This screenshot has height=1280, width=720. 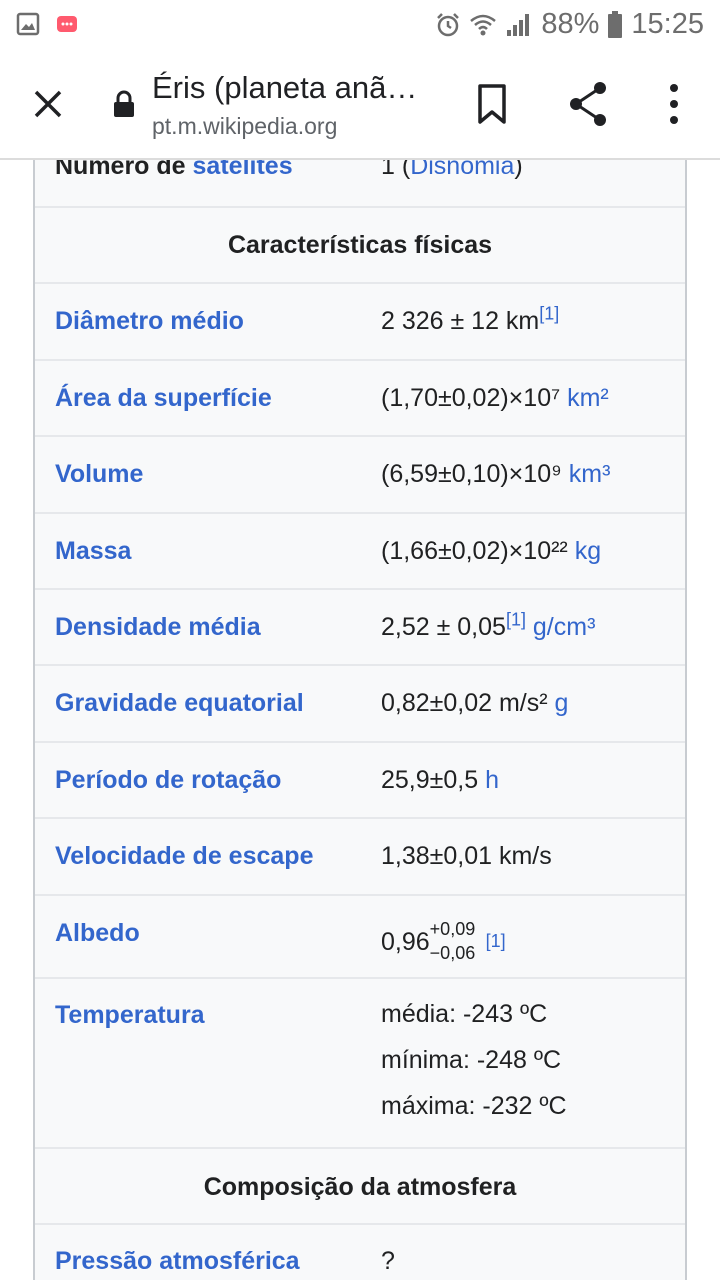 I want to click on wifi-icon, so click(x=483, y=24).